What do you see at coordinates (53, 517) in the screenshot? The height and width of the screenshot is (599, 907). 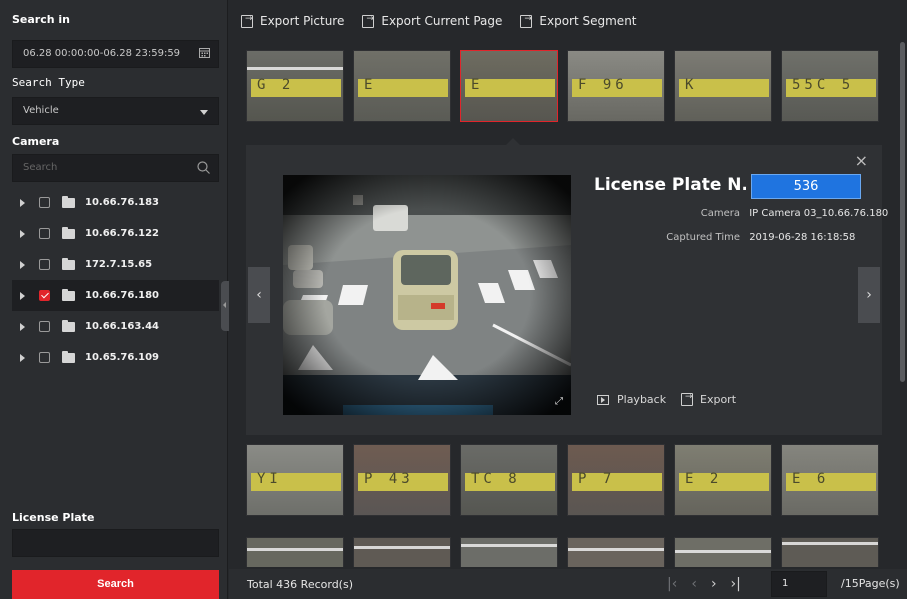 I see `license-plate-label: License Plate` at bounding box center [53, 517].